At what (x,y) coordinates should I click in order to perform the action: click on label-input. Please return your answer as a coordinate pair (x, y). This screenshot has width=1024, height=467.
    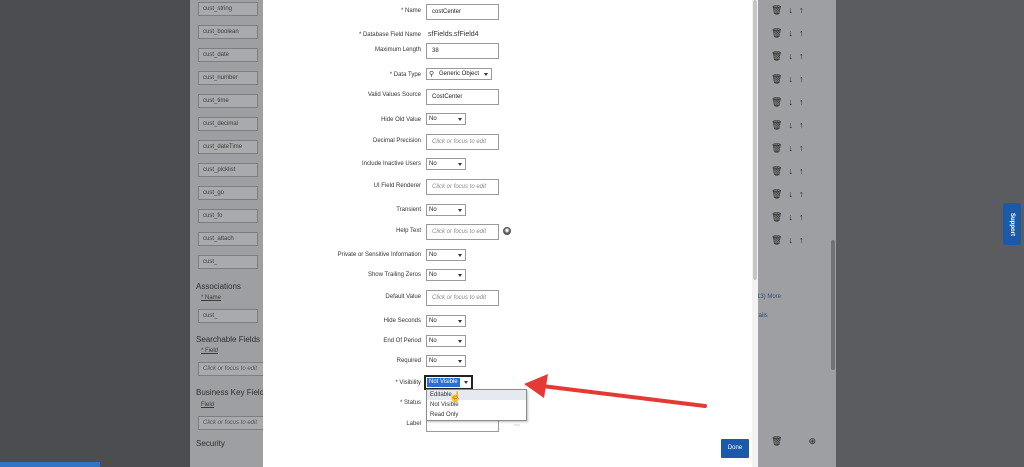
    Looking at the image, I should click on (462, 426).